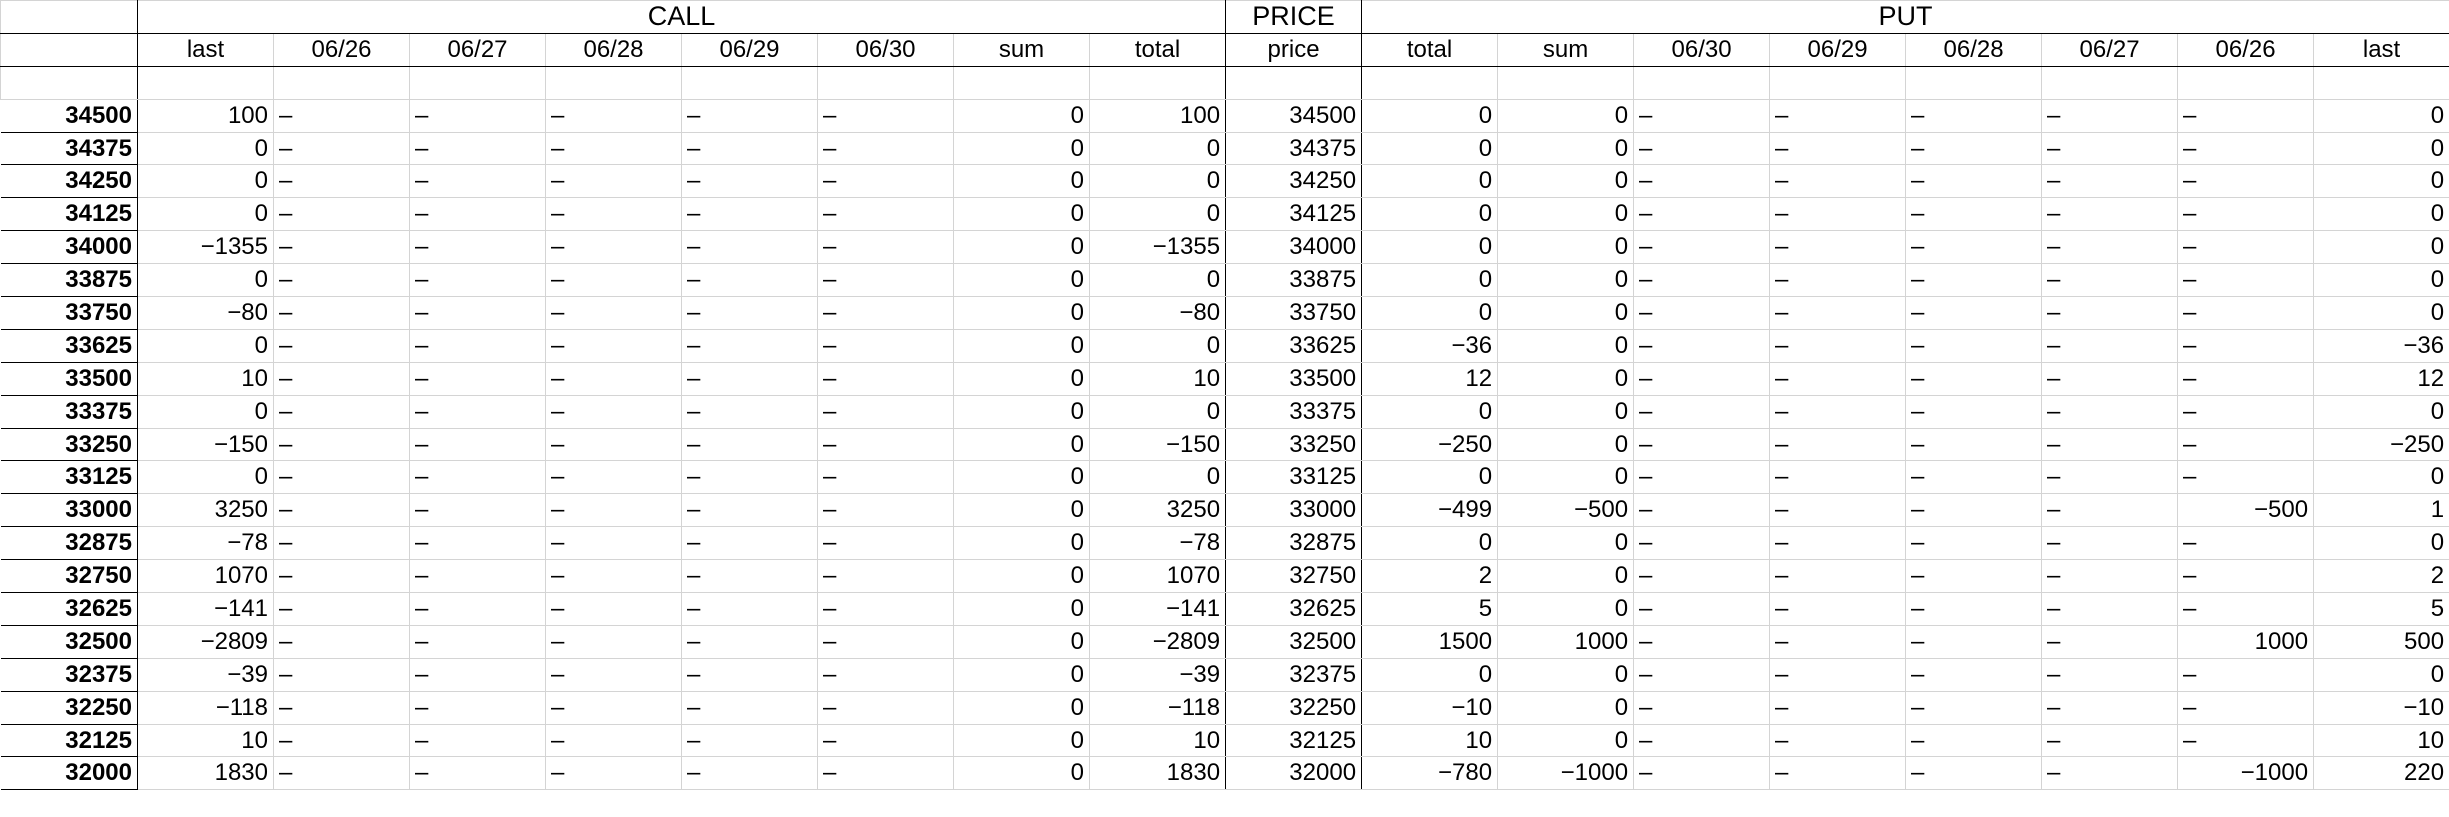 This screenshot has width=2449, height=817. Describe the element at coordinates (1430, 707) in the screenshot. I see `put-cell: −10` at that location.